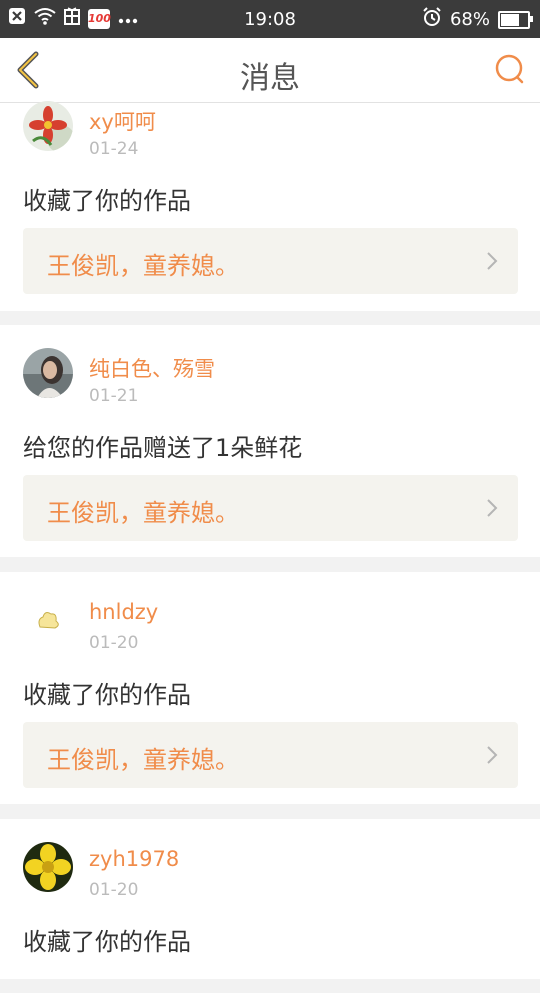 The image size is (540, 993). I want to click on girl-avatar, so click(48, 373).